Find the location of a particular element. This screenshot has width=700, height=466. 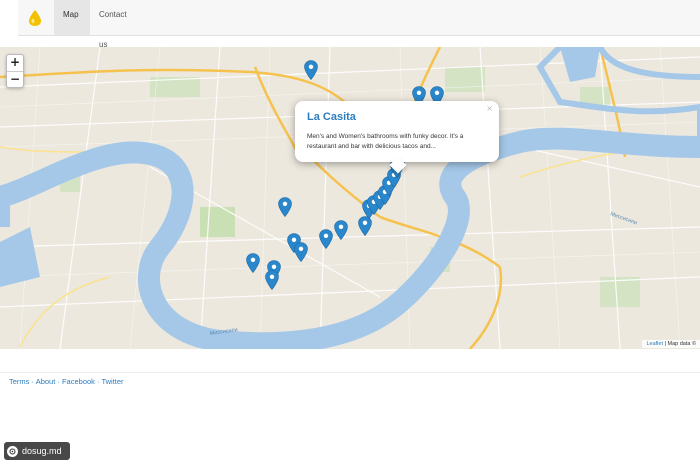

footer-link-facebook: Facebook is located at coordinates (78, 381).